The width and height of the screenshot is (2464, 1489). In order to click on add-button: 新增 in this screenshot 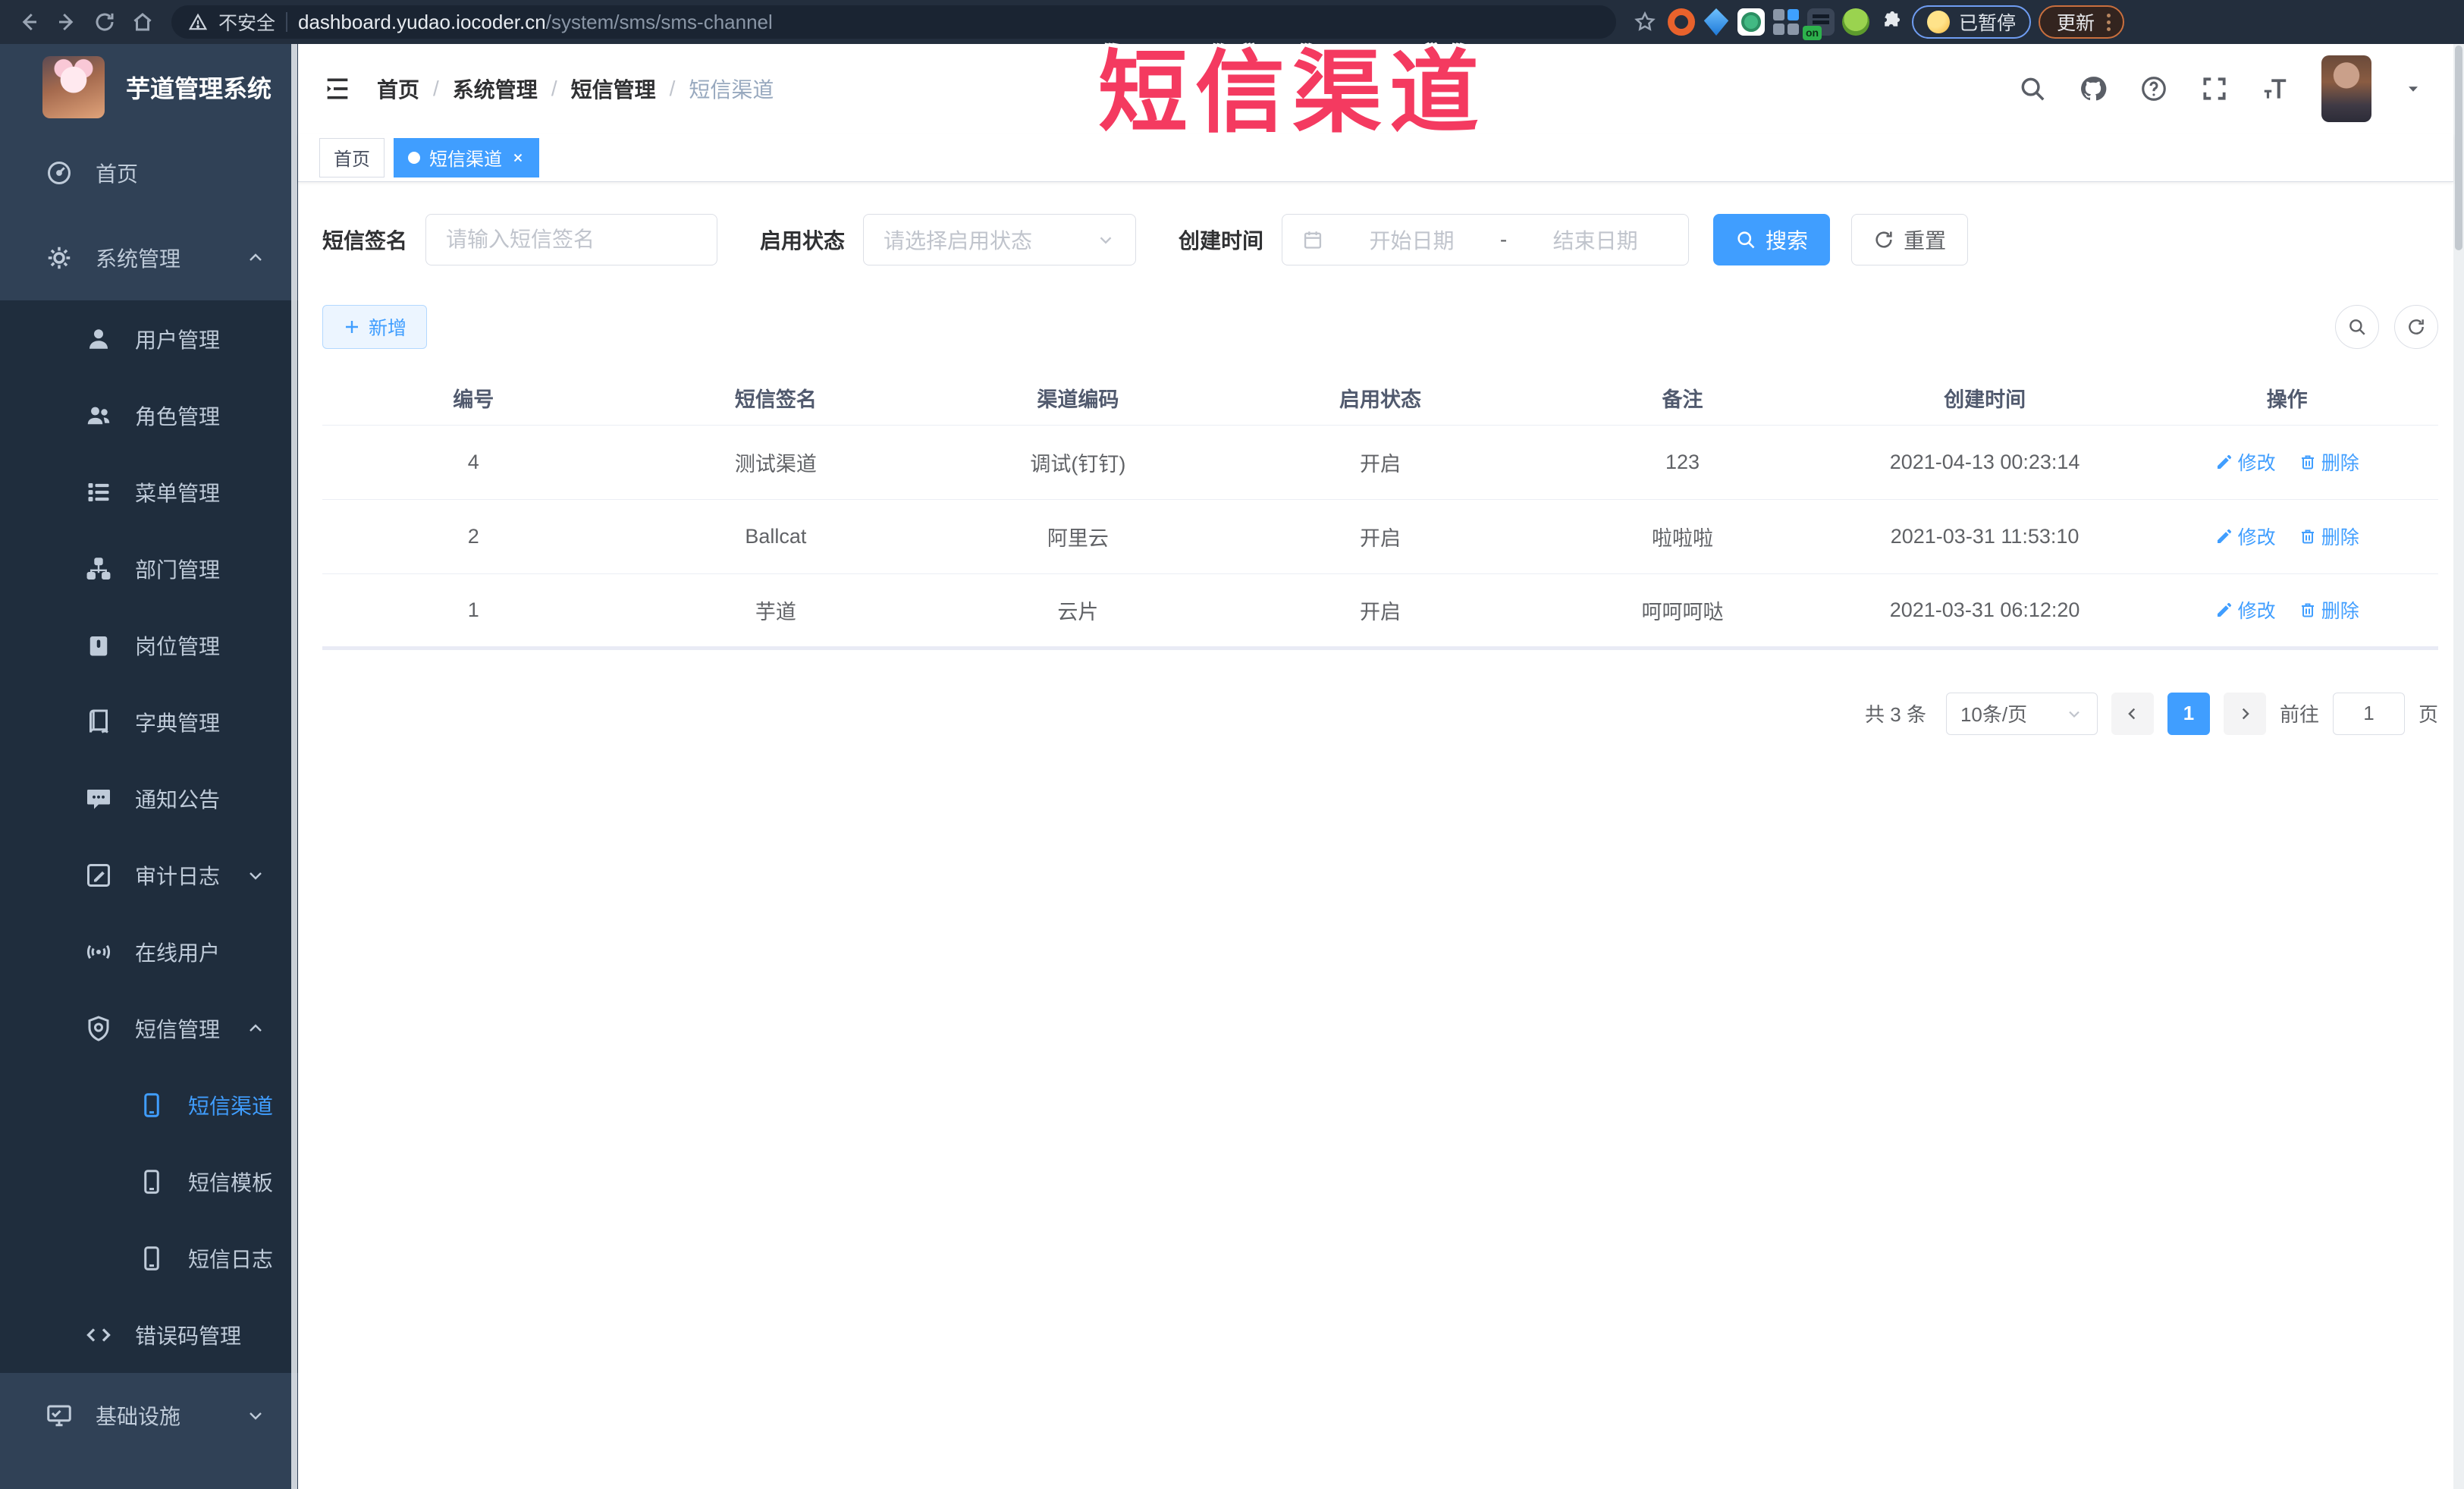, I will do `click(375, 327)`.